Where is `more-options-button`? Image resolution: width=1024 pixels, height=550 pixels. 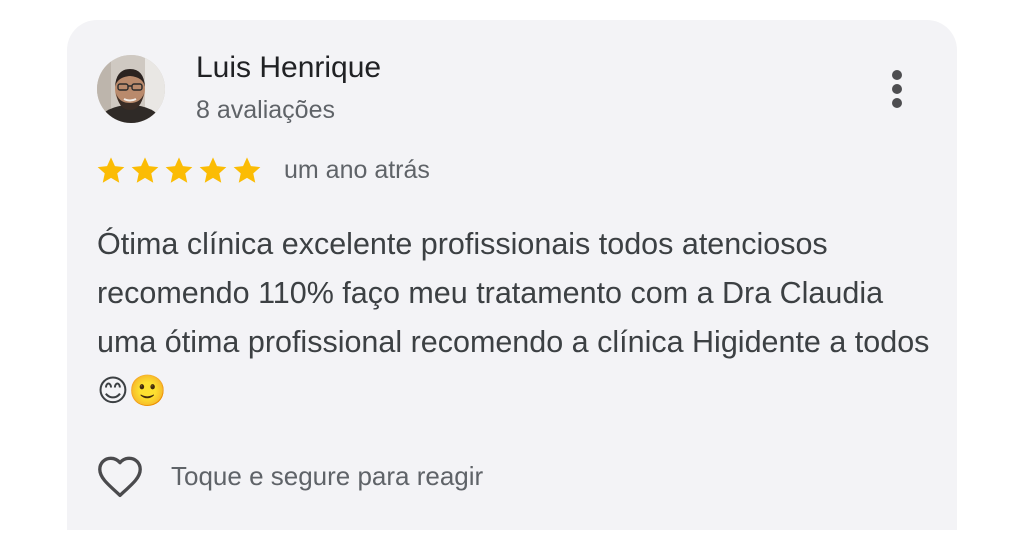
more-options-button is located at coordinates (897, 89).